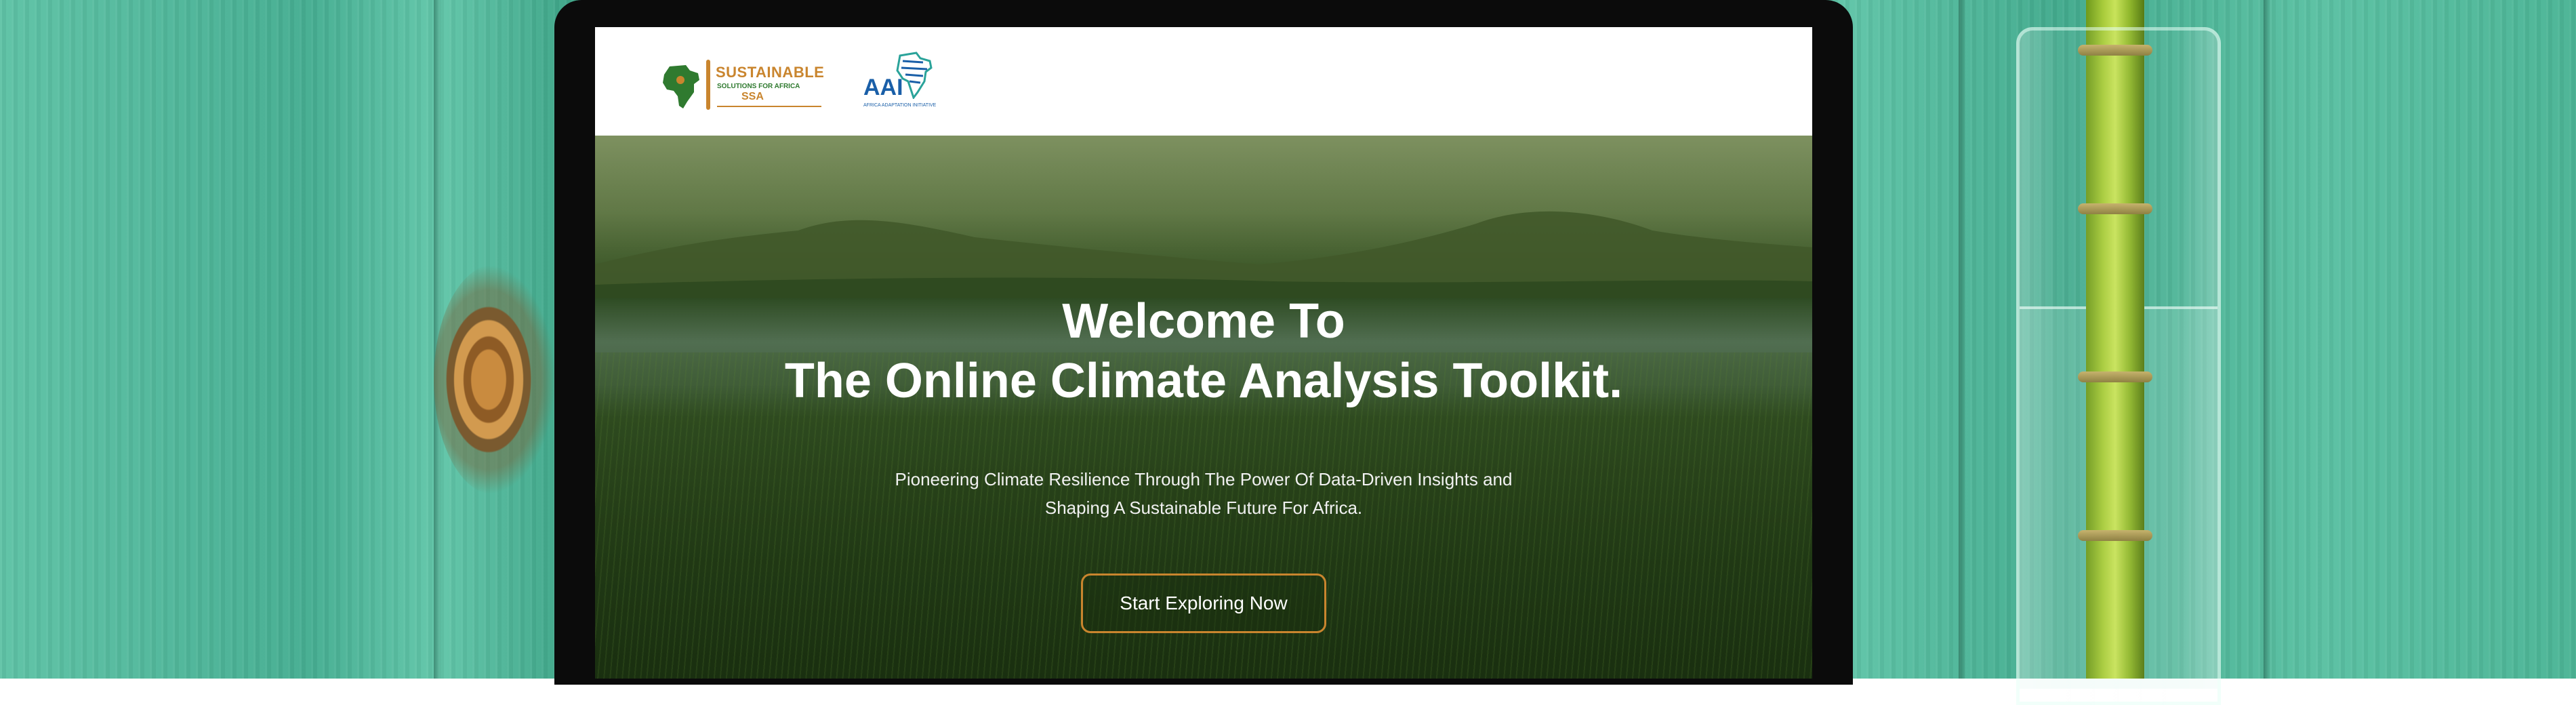  Describe the element at coordinates (1203, 321) in the screenshot. I see `hero-title-line1: Welcome To` at that location.